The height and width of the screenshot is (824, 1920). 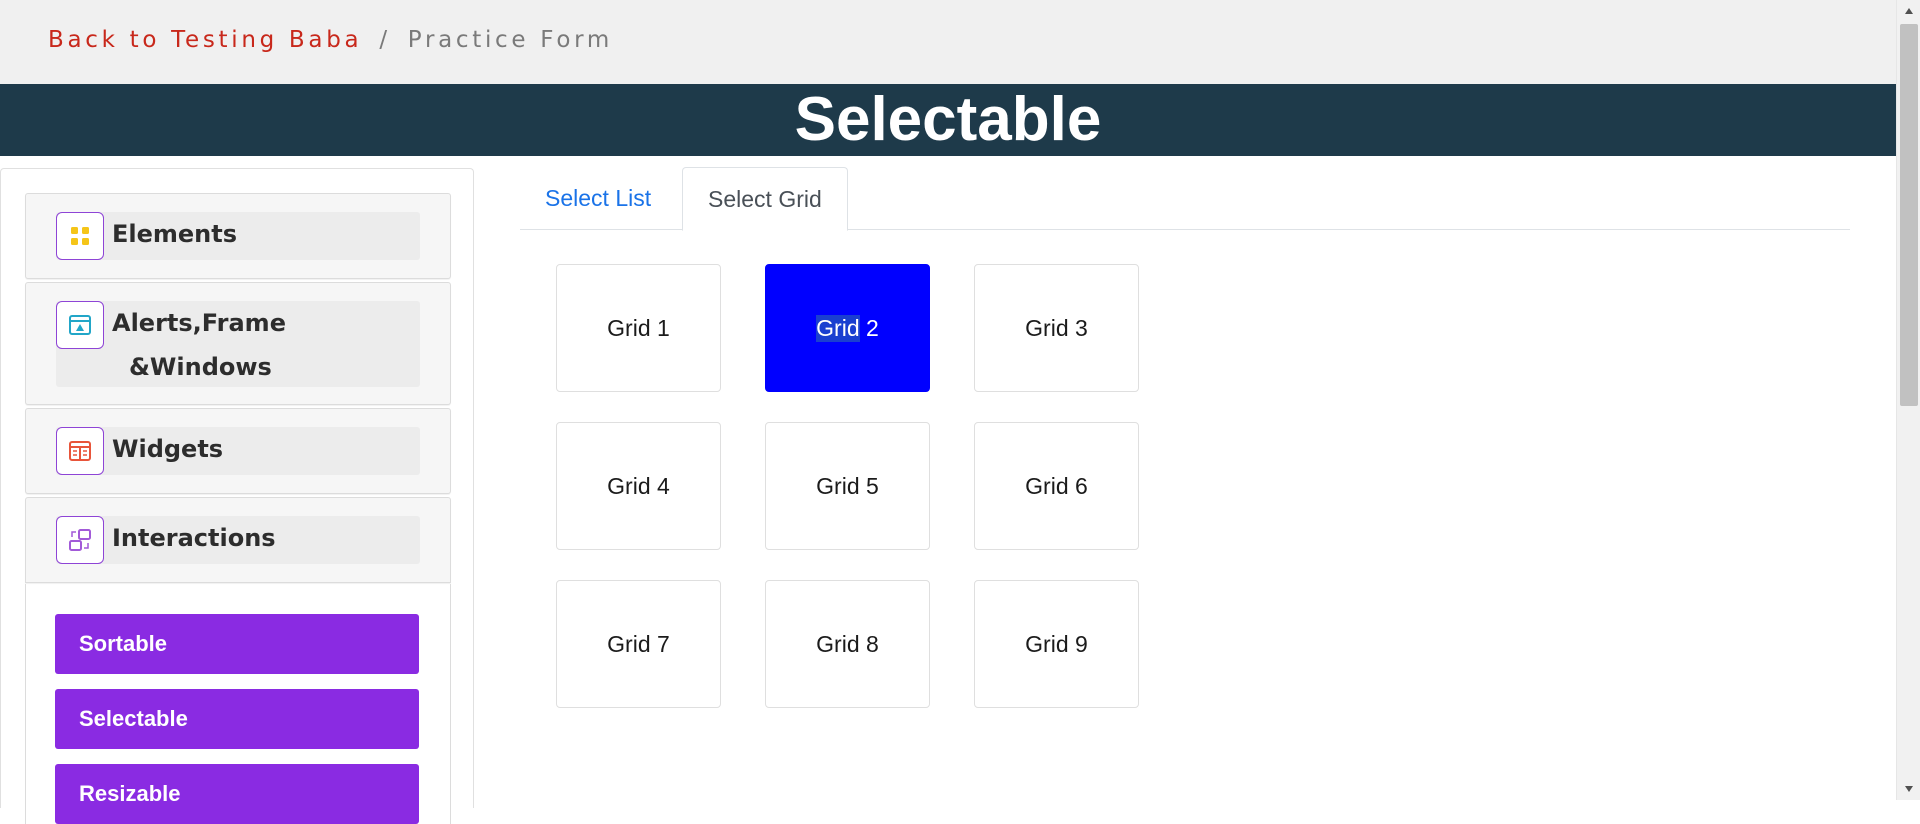 What do you see at coordinates (168, 449) in the screenshot?
I see `sidebar-group-label: Widgets` at bounding box center [168, 449].